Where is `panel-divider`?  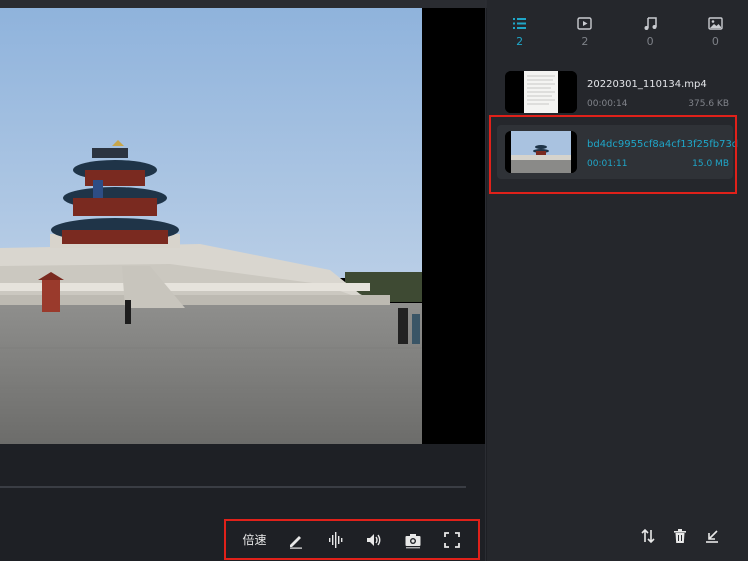 panel-divider is located at coordinates (485, 280).